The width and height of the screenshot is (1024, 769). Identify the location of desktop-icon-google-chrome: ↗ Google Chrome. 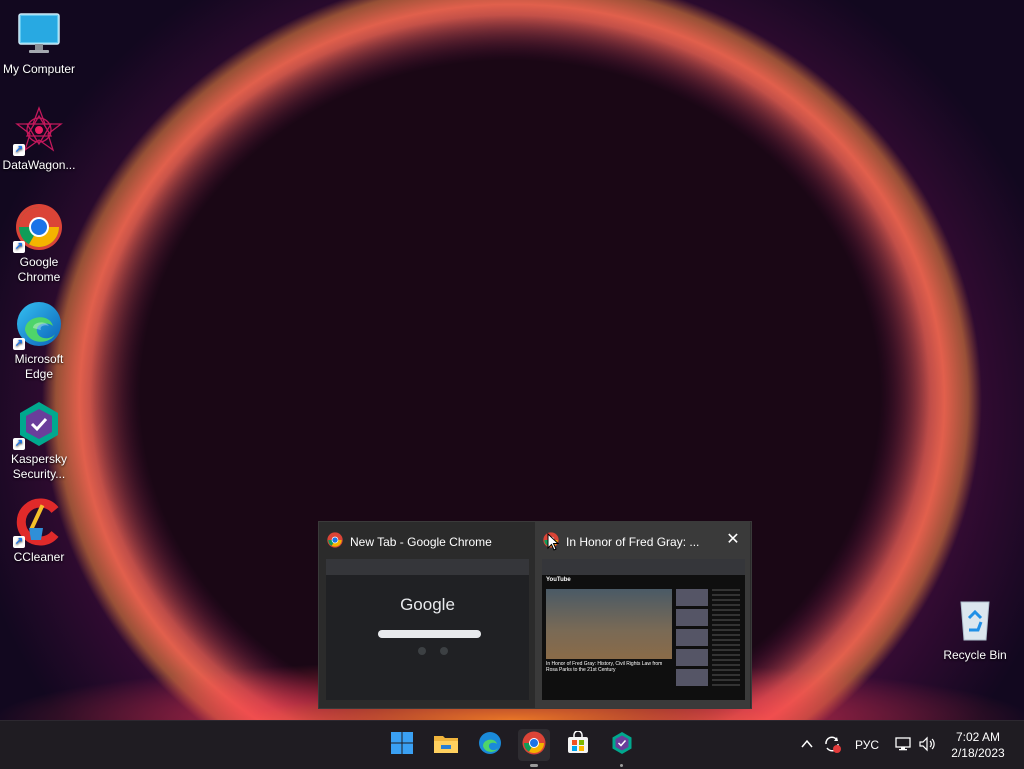
(39, 244).